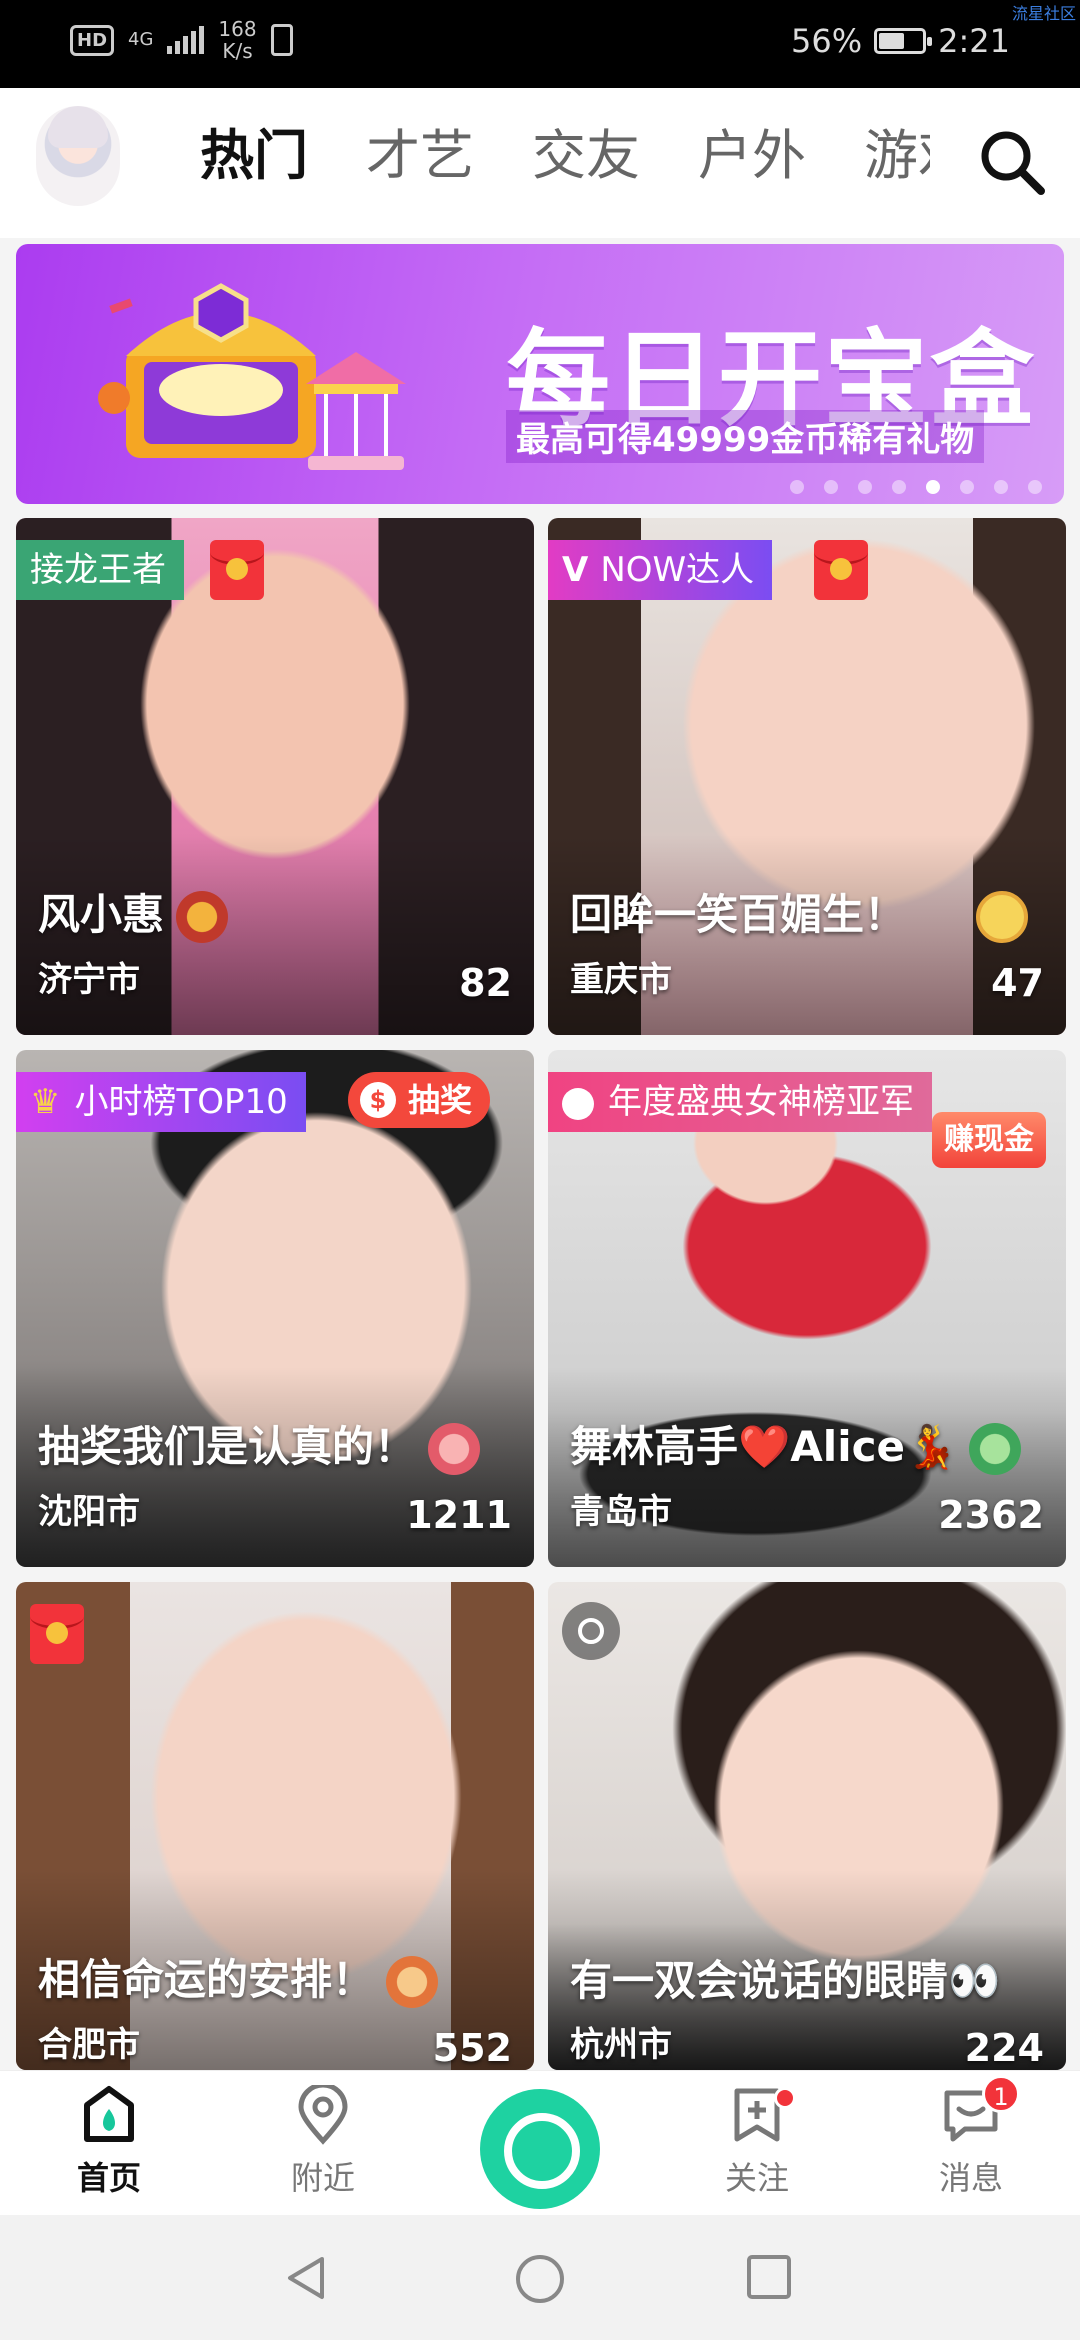 The height and width of the screenshot is (2340, 1080). Describe the element at coordinates (254, 156) in the screenshot. I see `tab-hot: 热门` at that location.